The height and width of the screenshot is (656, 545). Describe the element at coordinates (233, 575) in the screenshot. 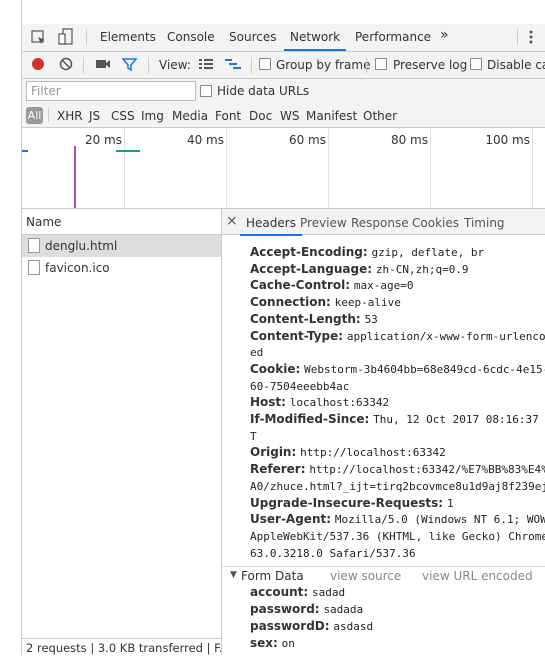

I see `triangle-down-icon: ▼` at that location.